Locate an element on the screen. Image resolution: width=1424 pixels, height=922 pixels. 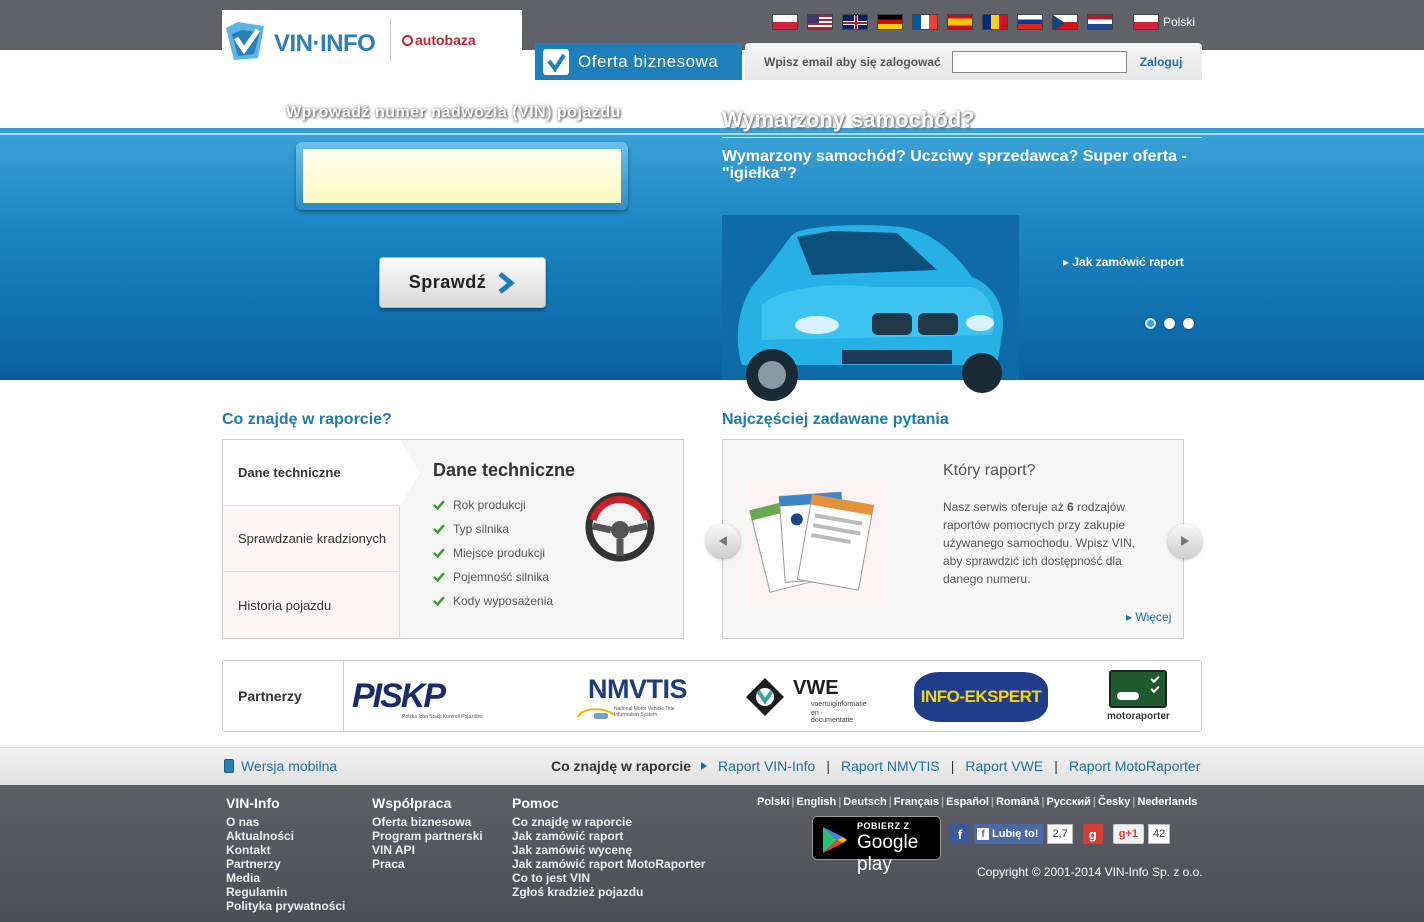
faq-answer-count: 6 is located at coordinates (1070, 507).